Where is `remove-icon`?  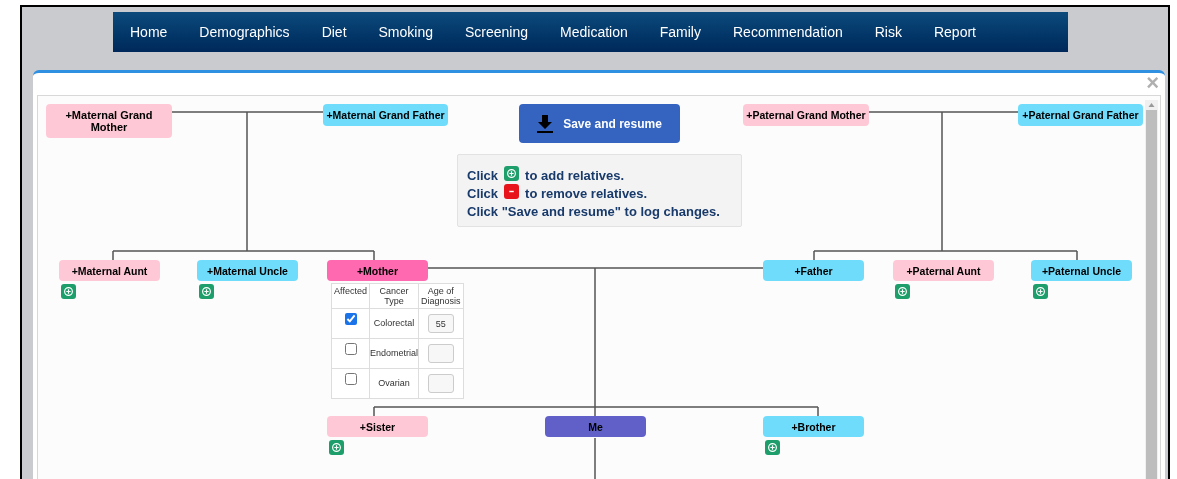 remove-icon is located at coordinates (512, 191).